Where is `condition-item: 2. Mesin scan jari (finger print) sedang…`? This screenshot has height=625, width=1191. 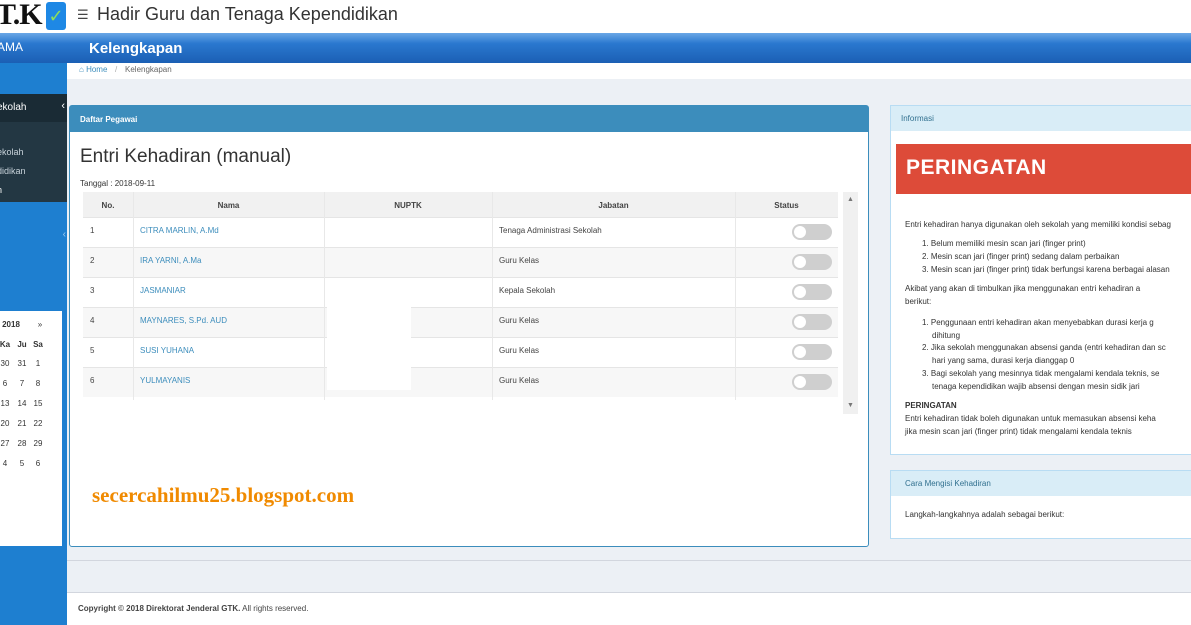 condition-item: 2. Mesin scan jari (finger print) sedang… is located at coordinates (1021, 256).